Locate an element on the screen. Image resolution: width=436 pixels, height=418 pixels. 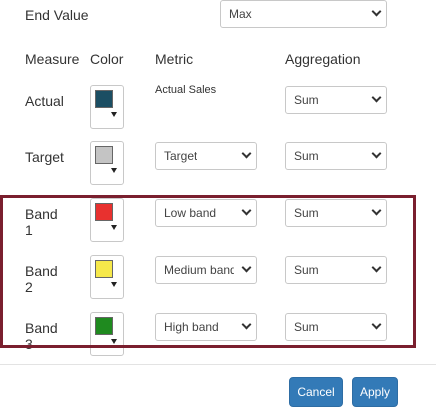
aggregation-select-band-3: Sum is located at coordinates (336, 327).